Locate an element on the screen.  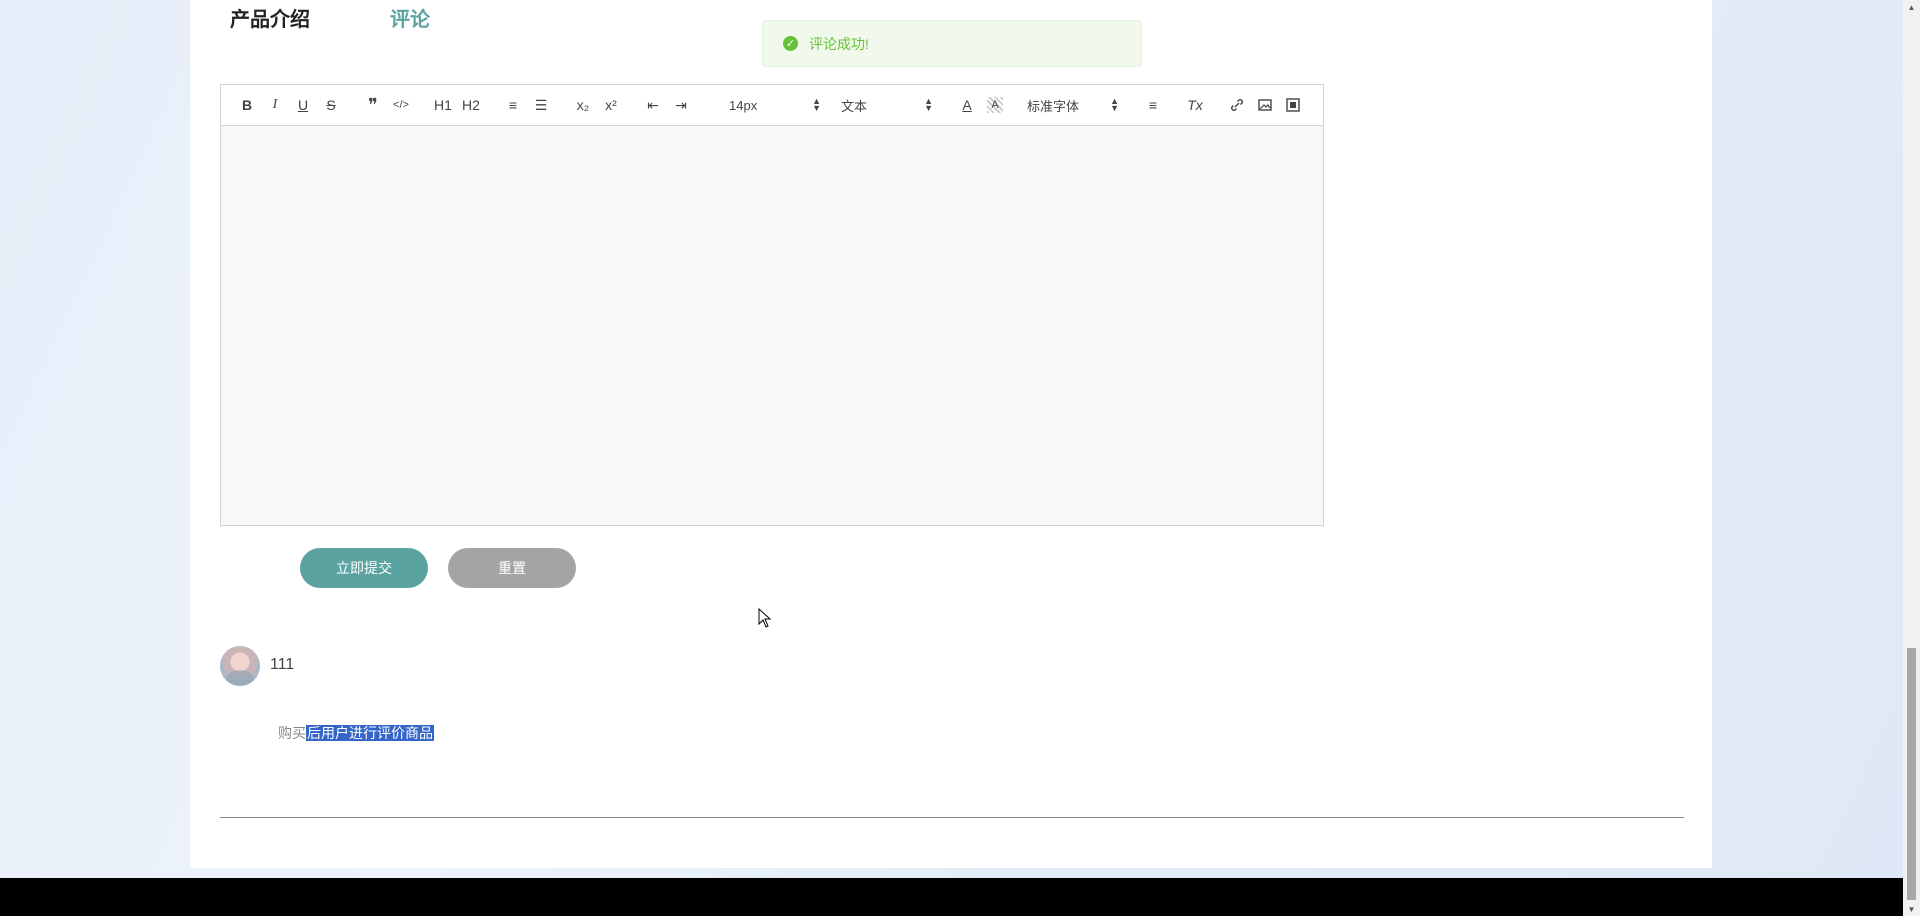
indent-button: ⇥ is located at coordinates (681, 105).